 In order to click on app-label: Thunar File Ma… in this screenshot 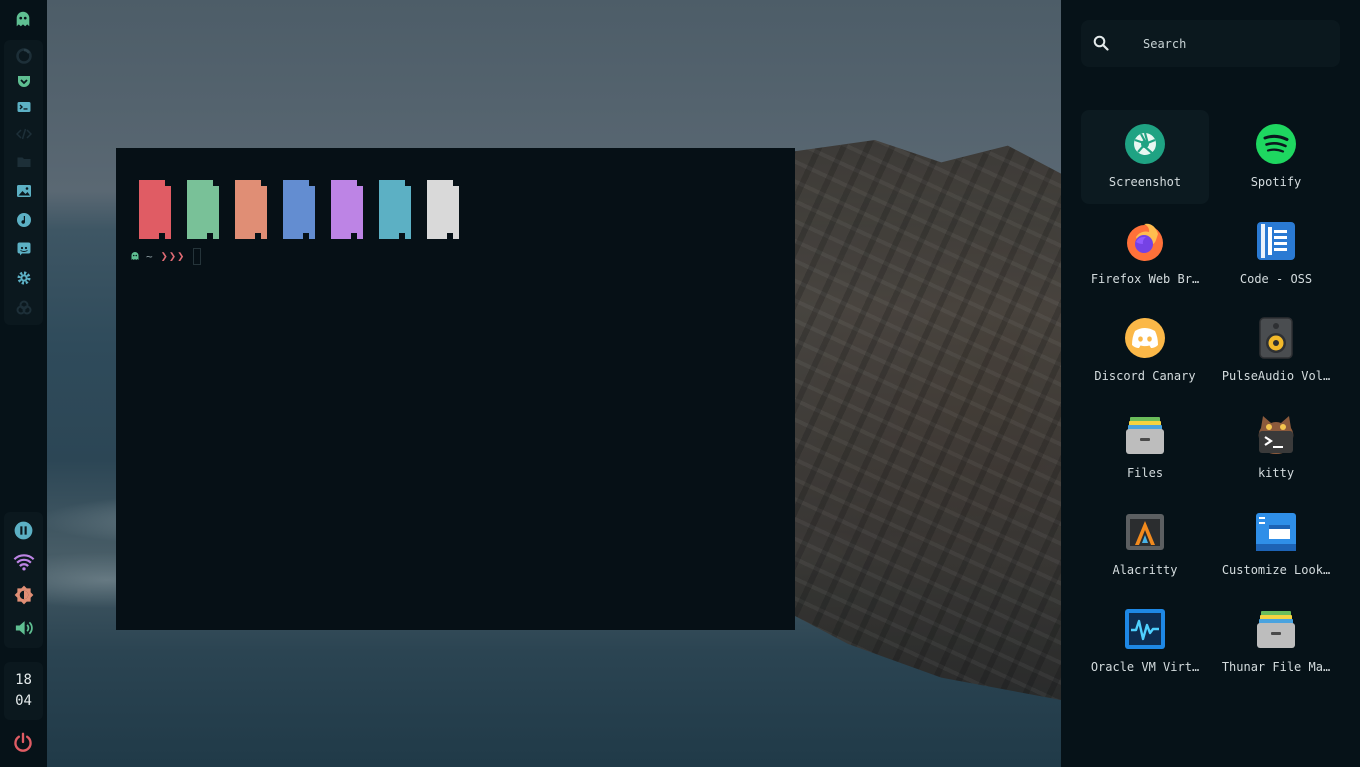, I will do `click(1276, 667)`.